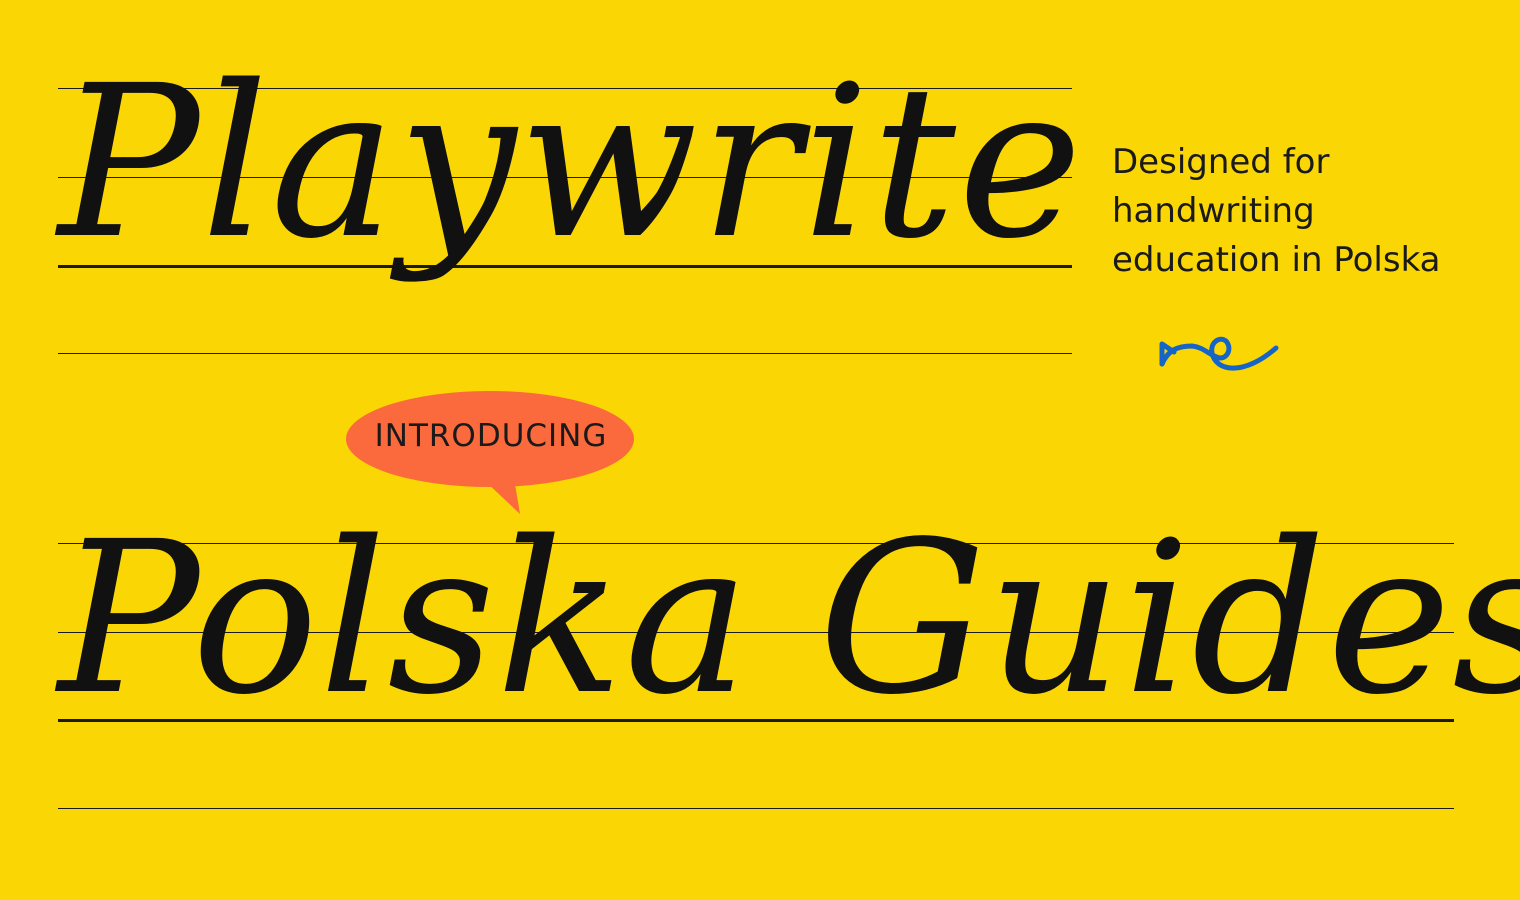  What do you see at coordinates (1213, 211) in the screenshot?
I see `tagline-line: handwriting` at bounding box center [1213, 211].